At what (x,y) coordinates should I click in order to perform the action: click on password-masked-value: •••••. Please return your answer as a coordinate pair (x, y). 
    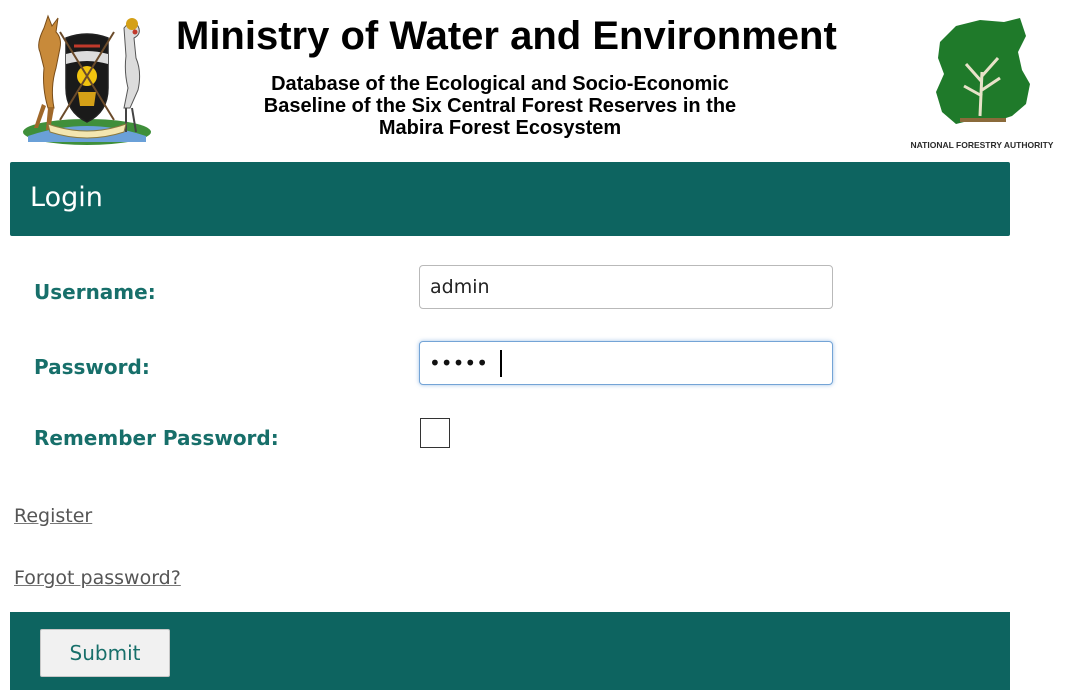
    Looking at the image, I should click on (458, 363).